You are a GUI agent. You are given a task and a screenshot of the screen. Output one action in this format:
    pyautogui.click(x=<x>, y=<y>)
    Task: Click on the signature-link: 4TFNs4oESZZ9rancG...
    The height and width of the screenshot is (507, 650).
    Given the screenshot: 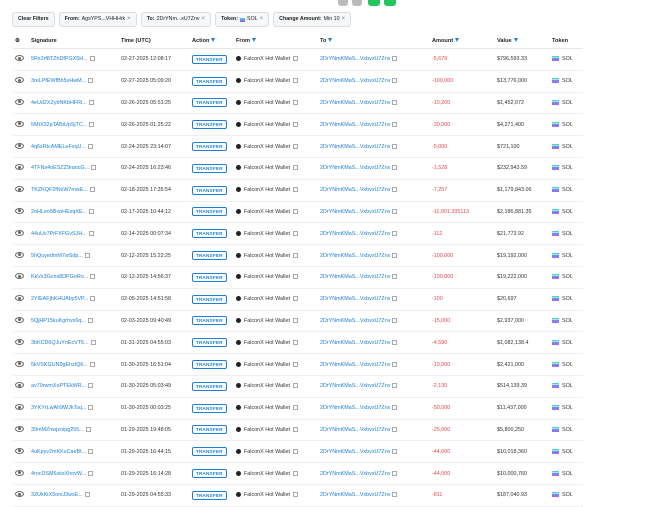 What is the action you would take?
    pyautogui.click(x=60, y=168)
    